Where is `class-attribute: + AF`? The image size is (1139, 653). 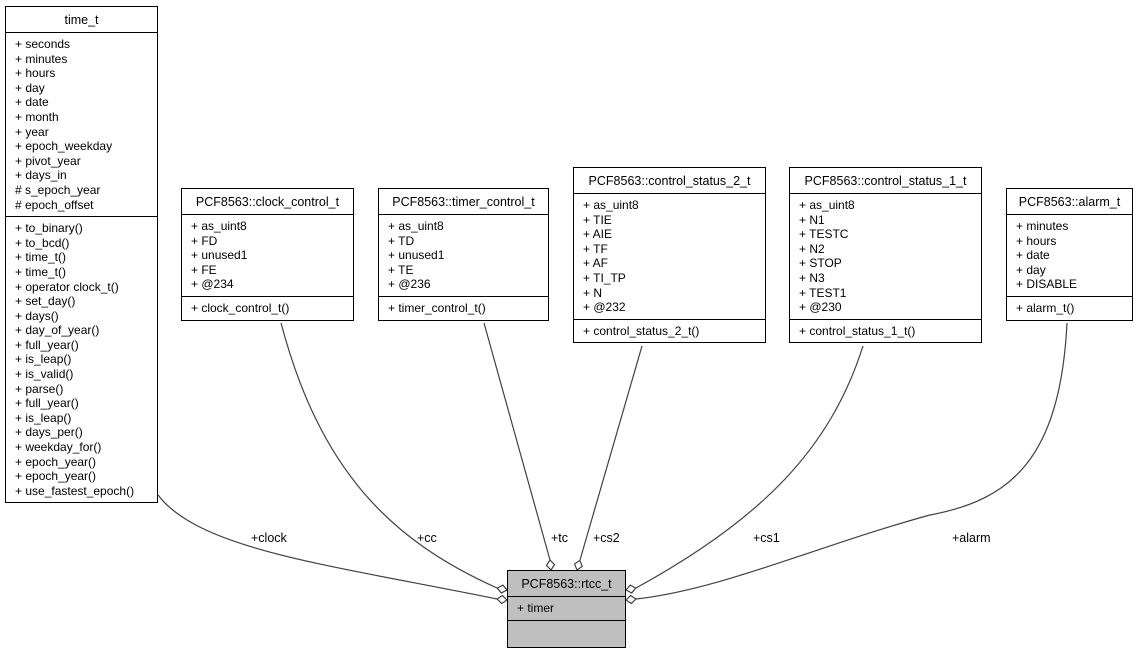 class-attribute: + AF is located at coordinates (596, 263).